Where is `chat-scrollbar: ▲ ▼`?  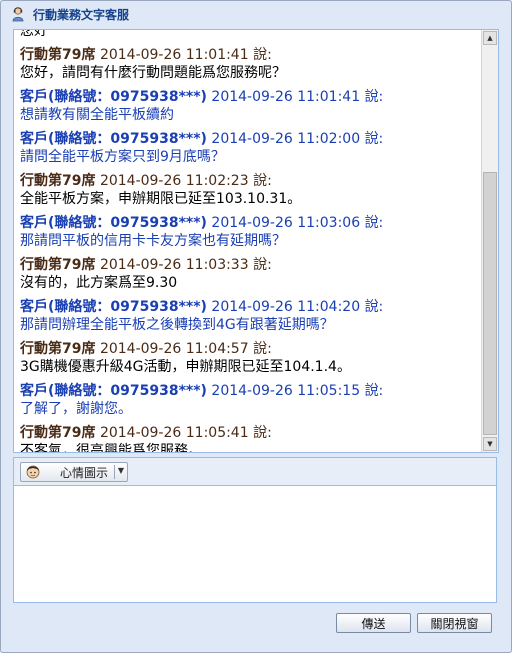 chat-scrollbar: ▲ ▼ is located at coordinates (489, 241).